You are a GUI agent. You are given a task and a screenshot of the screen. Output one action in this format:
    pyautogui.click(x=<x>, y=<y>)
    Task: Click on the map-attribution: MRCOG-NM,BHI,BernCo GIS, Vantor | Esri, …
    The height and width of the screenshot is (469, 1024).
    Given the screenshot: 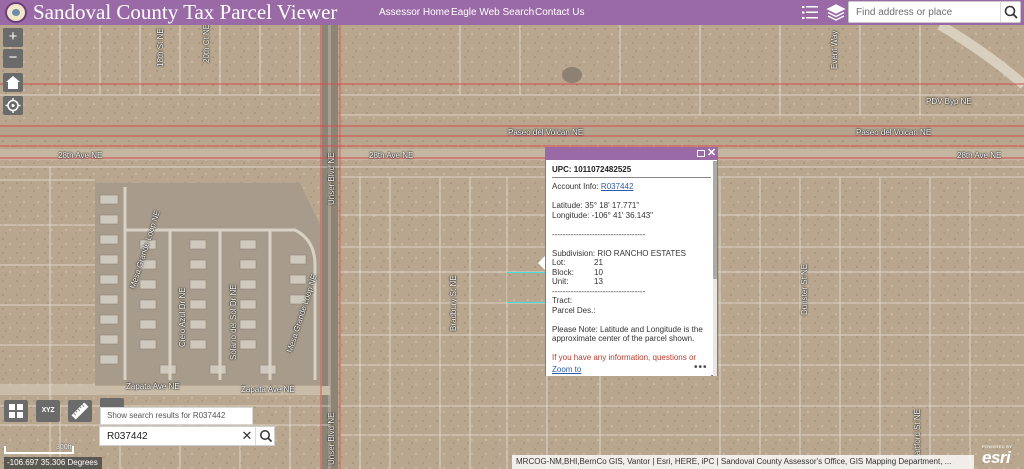 What is the action you would take?
    pyautogui.click(x=743, y=462)
    